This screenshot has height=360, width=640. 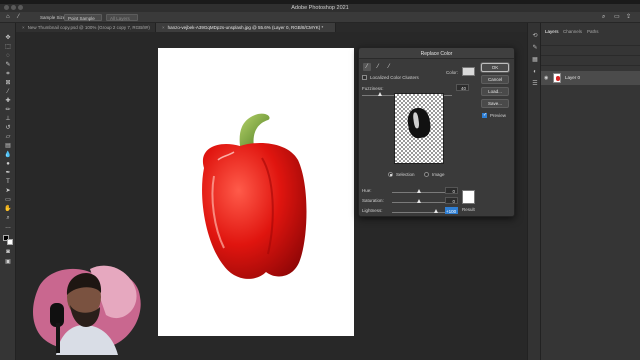 I want to click on selection-preview, so click(x=419, y=128).